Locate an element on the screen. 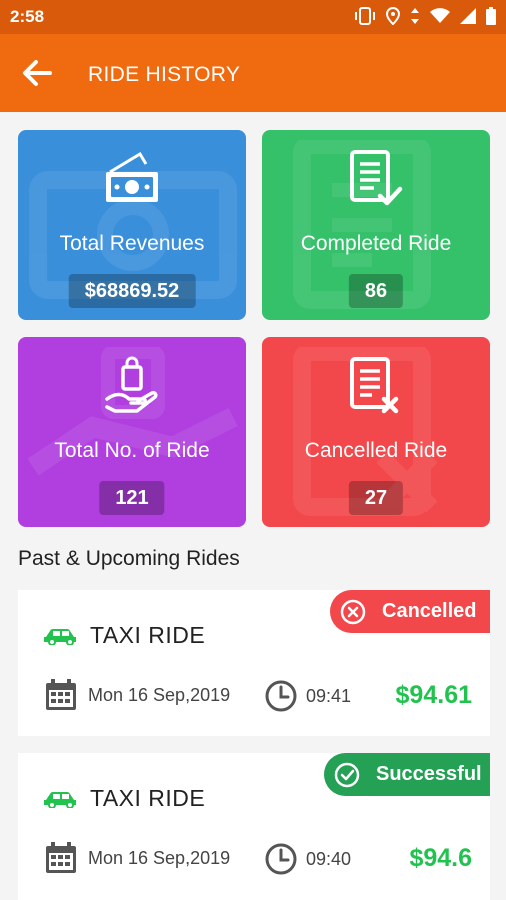  stat-card-cancelled-ride: Cancelled Ride 27 is located at coordinates (376, 432).